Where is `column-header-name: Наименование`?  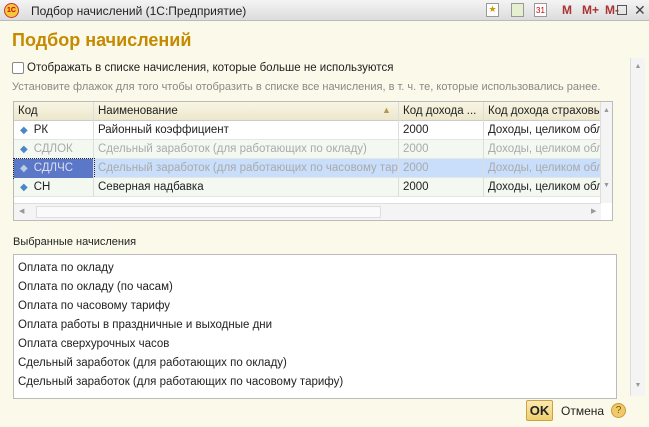
column-header-name: Наименование is located at coordinates (246, 111).